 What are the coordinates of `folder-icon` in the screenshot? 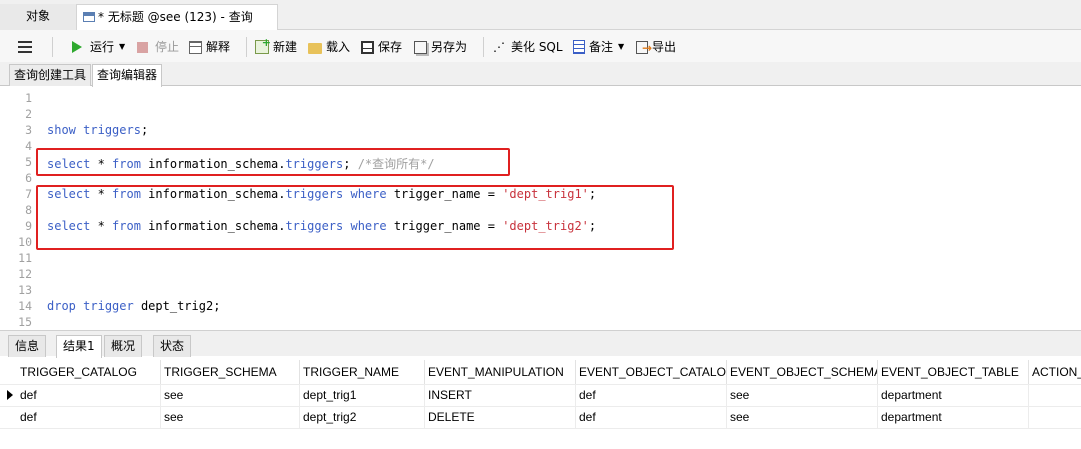 It's located at (315, 48).